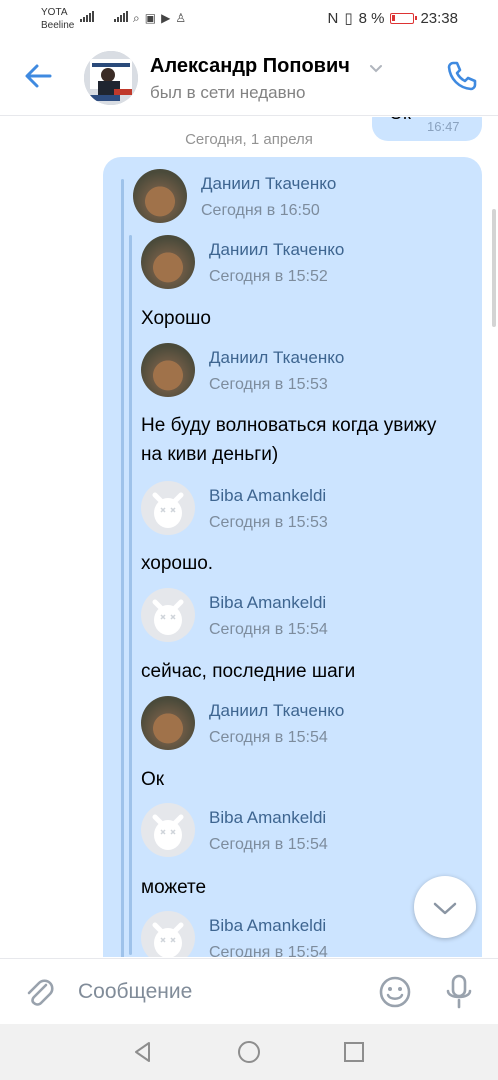  What do you see at coordinates (268, 276) in the screenshot?
I see `forwarded-date: Сегодня в 15:52` at bounding box center [268, 276].